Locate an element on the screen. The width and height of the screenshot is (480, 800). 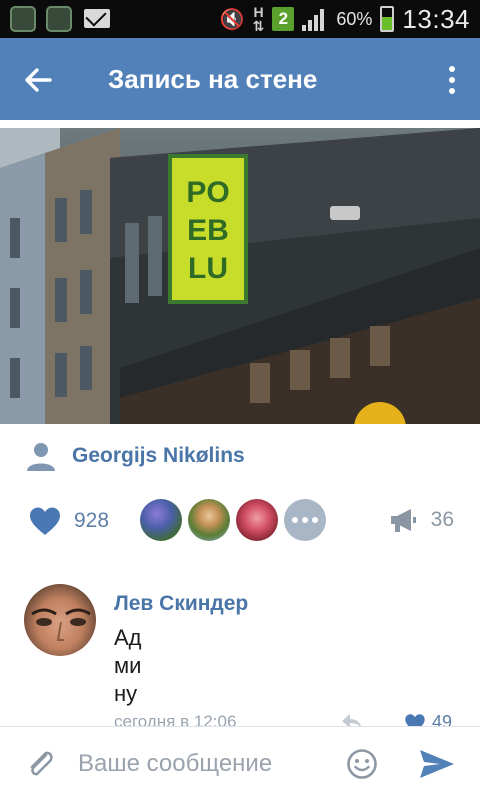
like-count: 928 is located at coordinates (92, 520).